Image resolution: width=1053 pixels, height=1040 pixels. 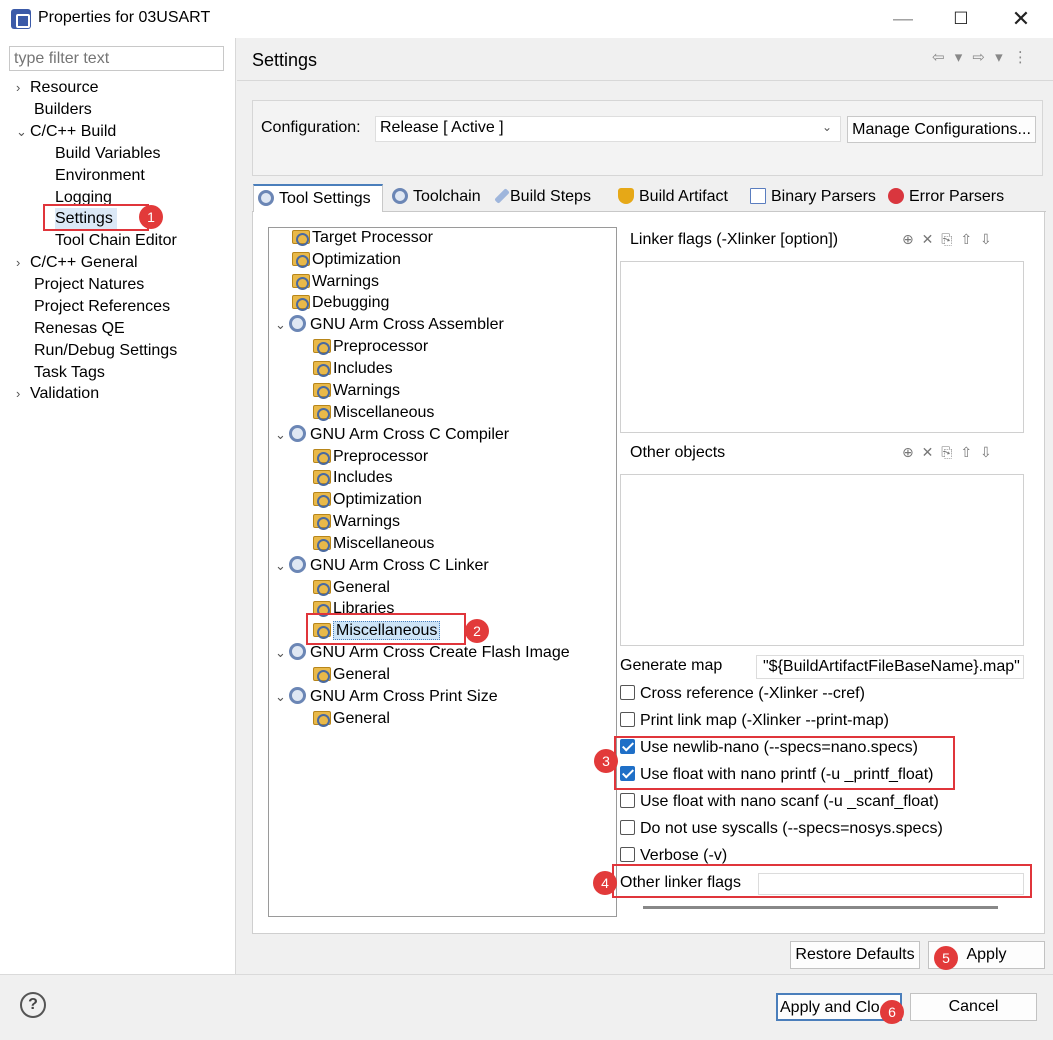 I want to click on restore-defaults-button: Restore Defaults, so click(x=855, y=955).